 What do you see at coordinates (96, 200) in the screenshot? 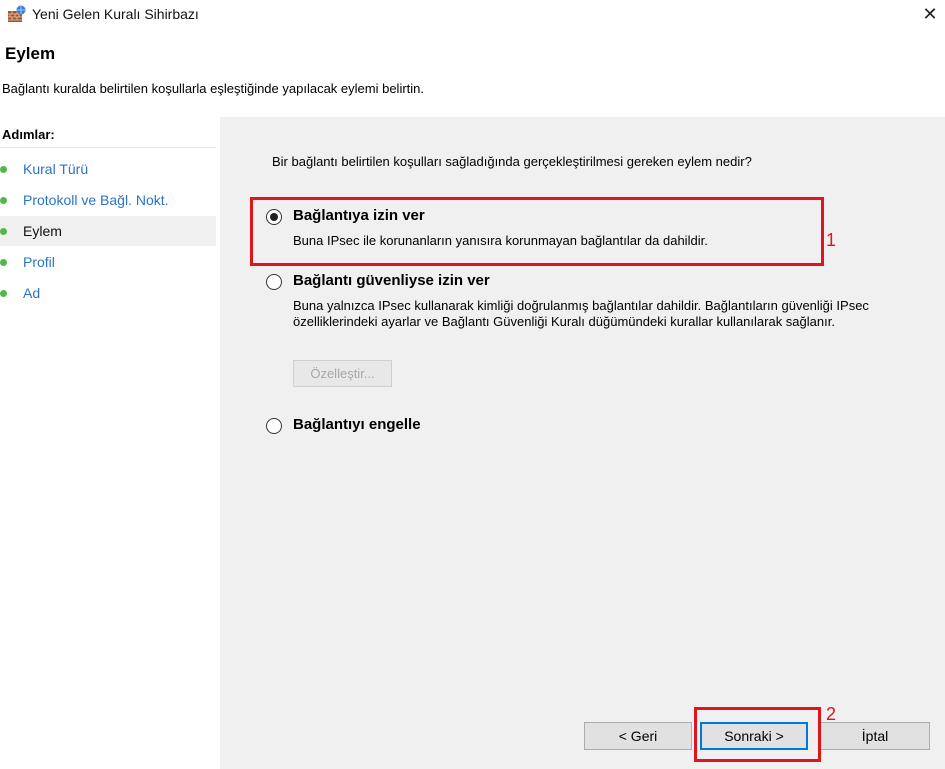
I see `step-label: Protokoll ve Bağl. Nokt.` at bounding box center [96, 200].